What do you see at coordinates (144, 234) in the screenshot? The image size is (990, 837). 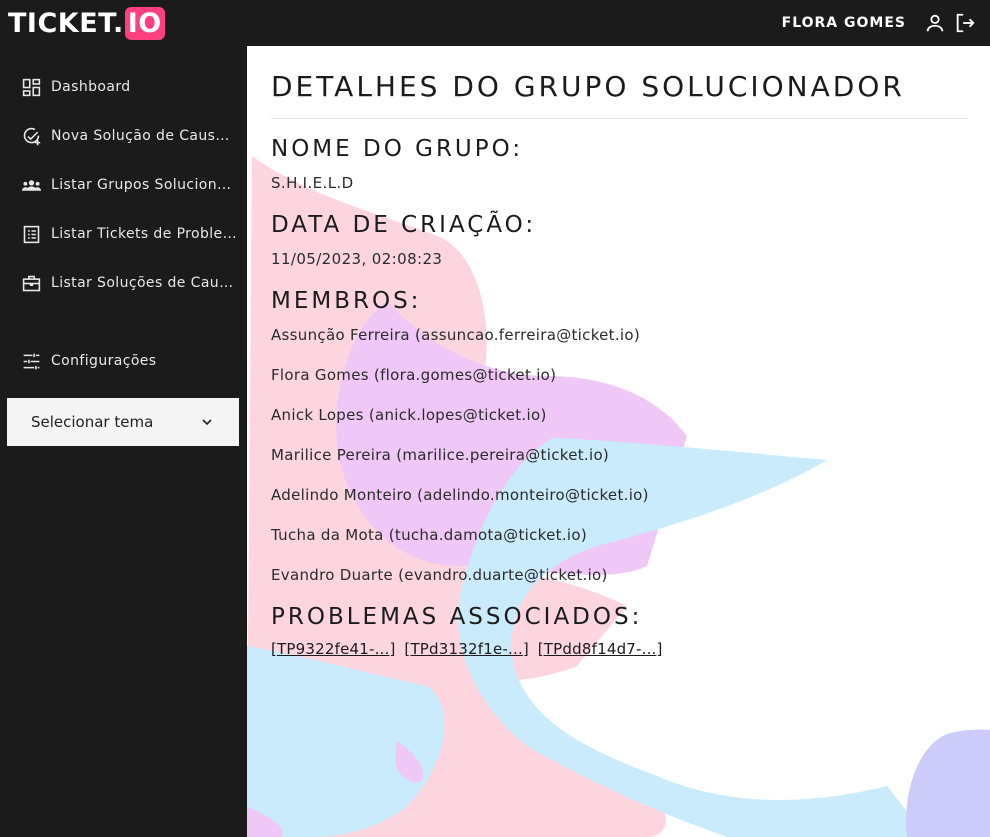 I see `sidebar-item-label: Listar Tickets de Problema` at bounding box center [144, 234].